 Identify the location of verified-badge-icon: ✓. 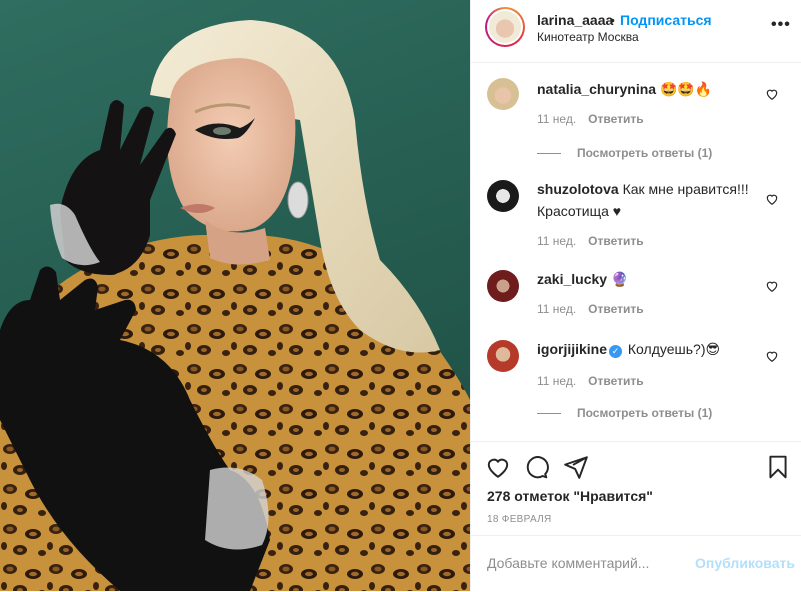
(616, 351).